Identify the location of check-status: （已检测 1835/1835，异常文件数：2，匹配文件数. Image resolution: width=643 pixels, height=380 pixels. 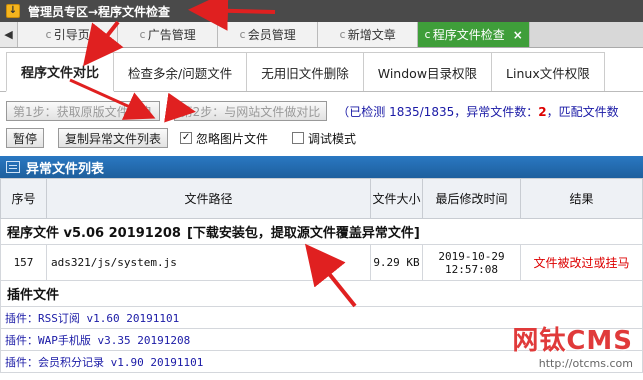
(477, 111).